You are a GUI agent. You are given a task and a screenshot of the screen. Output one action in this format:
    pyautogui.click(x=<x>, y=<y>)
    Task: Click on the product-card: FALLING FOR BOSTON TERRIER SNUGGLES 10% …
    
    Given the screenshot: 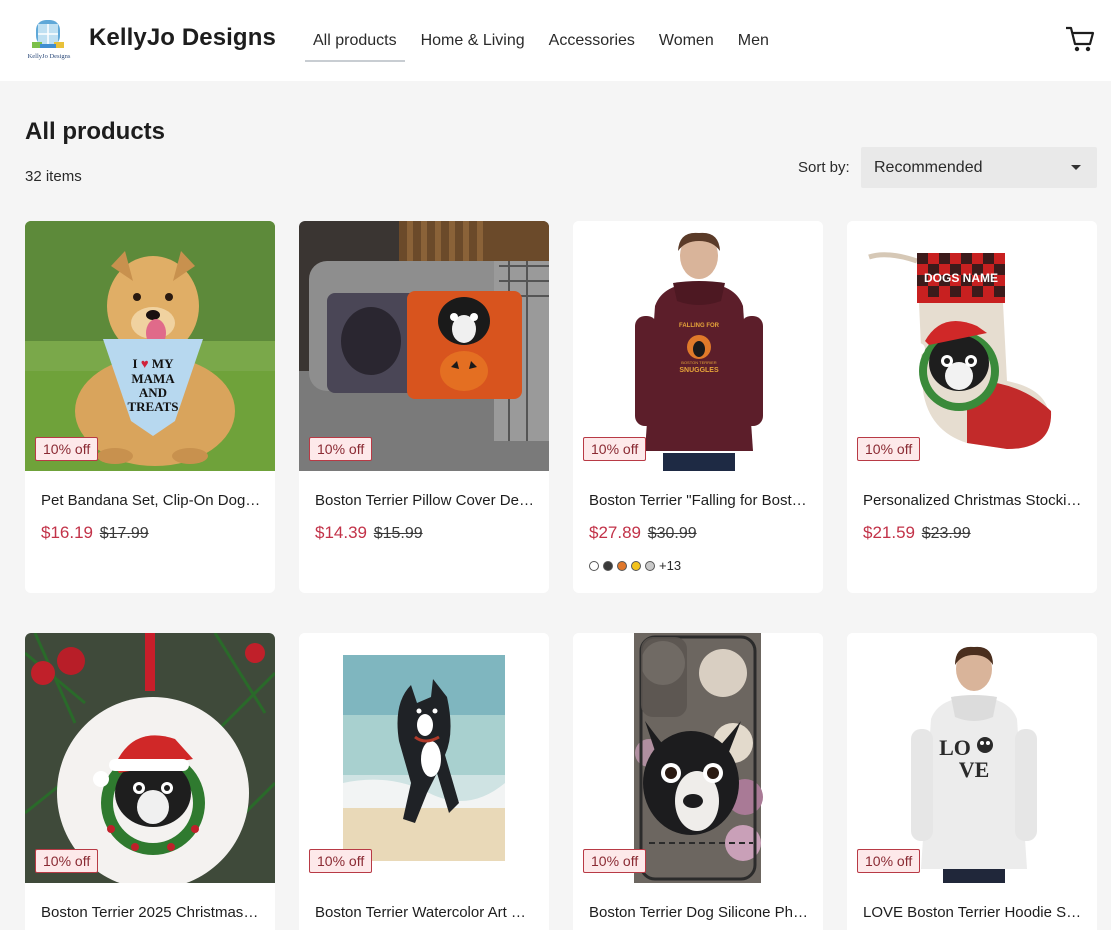 What is the action you would take?
    pyautogui.click(x=698, y=407)
    